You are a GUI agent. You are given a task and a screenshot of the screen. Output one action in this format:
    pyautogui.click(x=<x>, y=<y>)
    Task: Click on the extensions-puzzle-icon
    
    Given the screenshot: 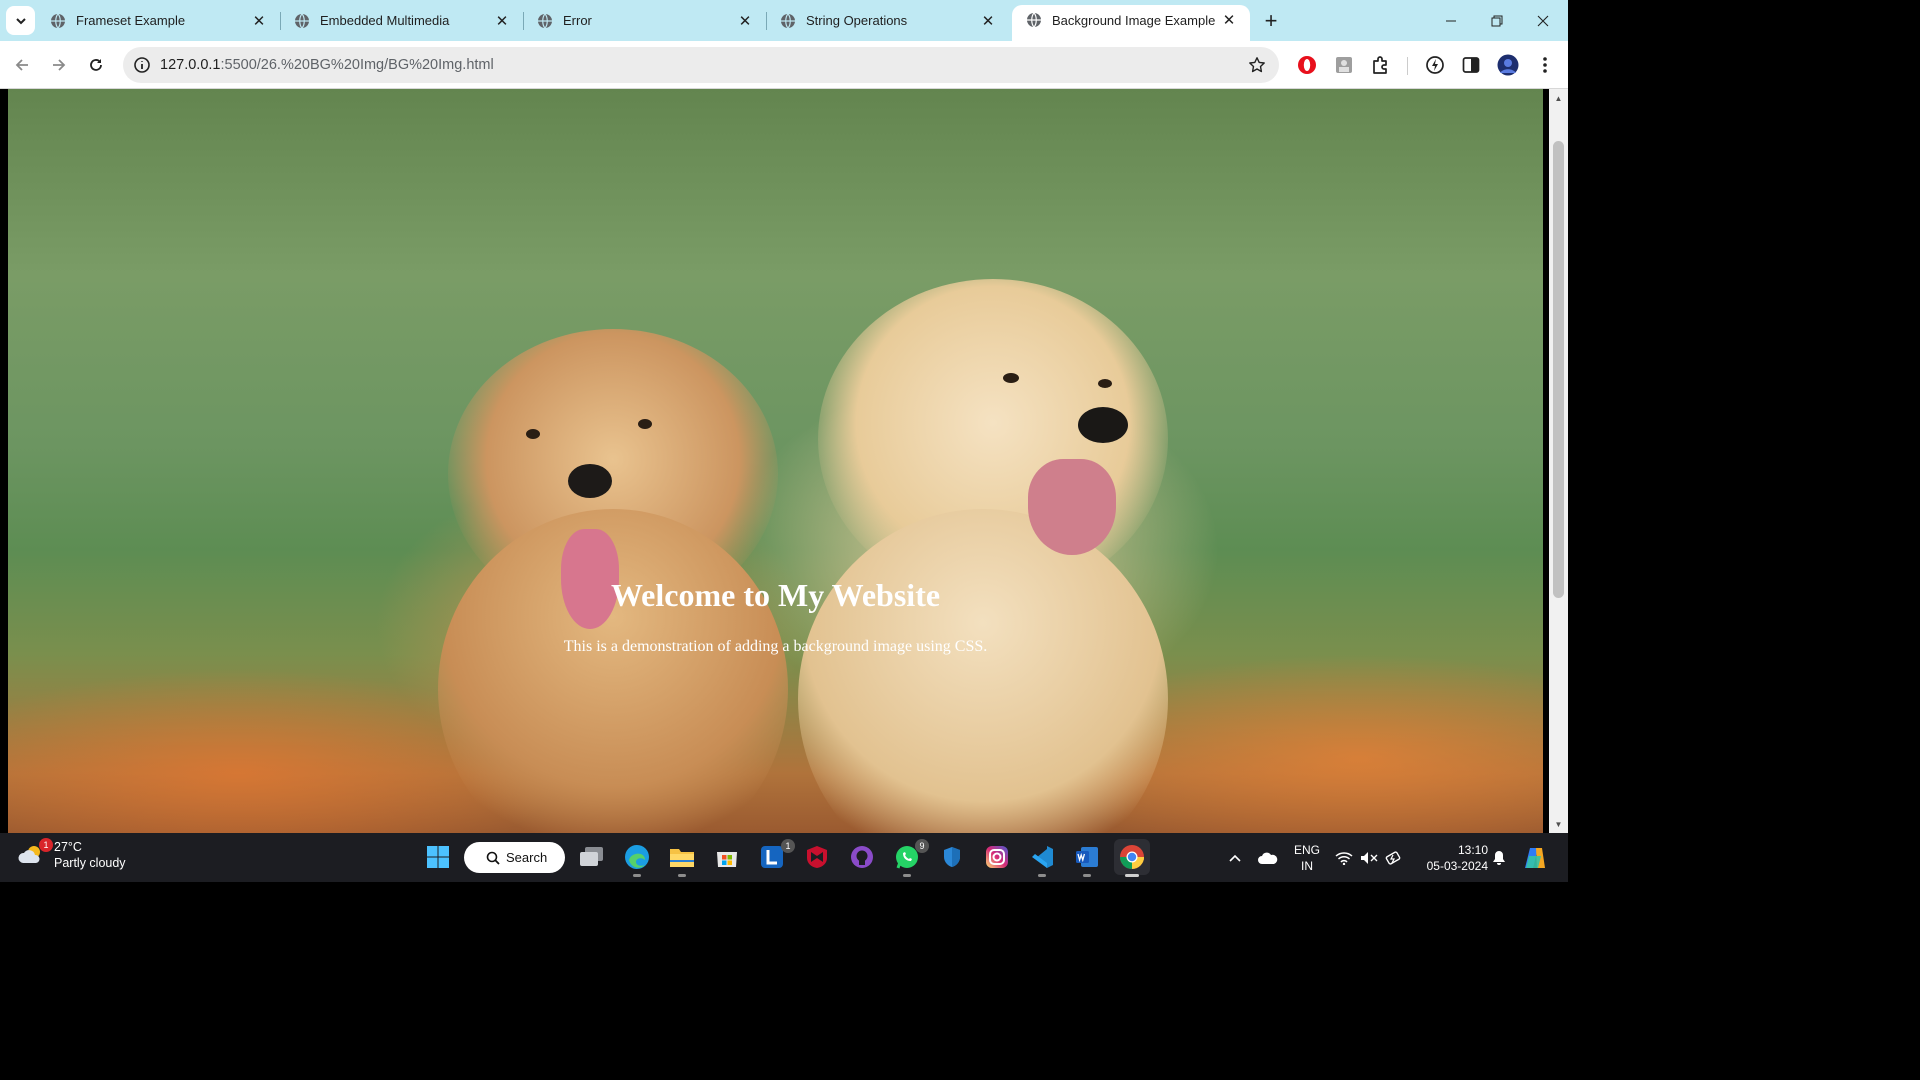 What is the action you would take?
    pyautogui.click(x=1381, y=65)
    